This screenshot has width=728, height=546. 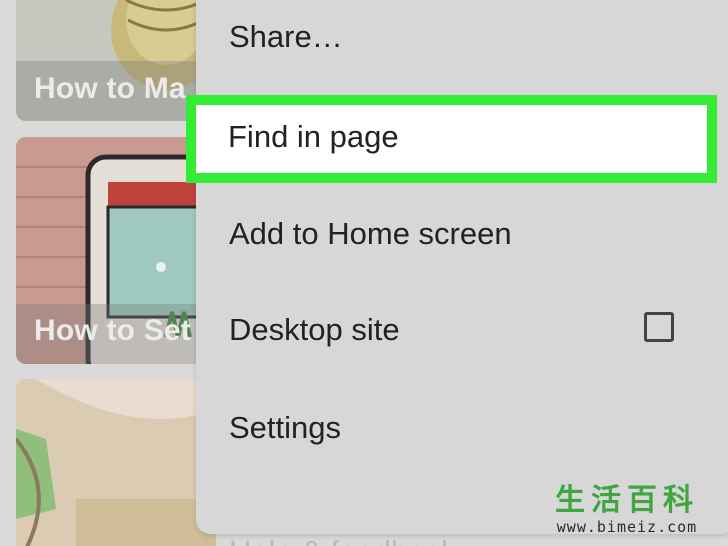 What do you see at coordinates (627, 500) in the screenshot?
I see `watermark-glyphs: 生活百科` at bounding box center [627, 500].